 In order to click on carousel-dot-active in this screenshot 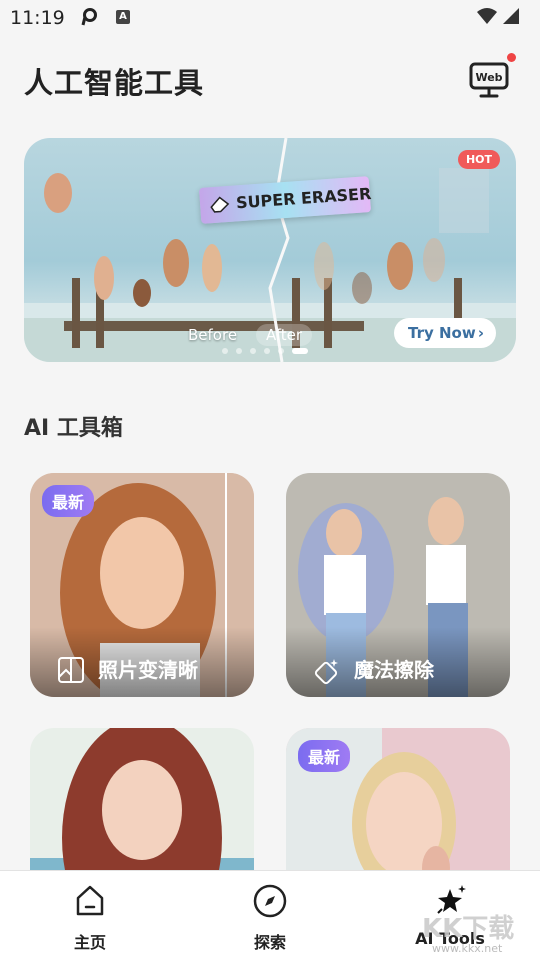, I will do `click(300, 351)`.